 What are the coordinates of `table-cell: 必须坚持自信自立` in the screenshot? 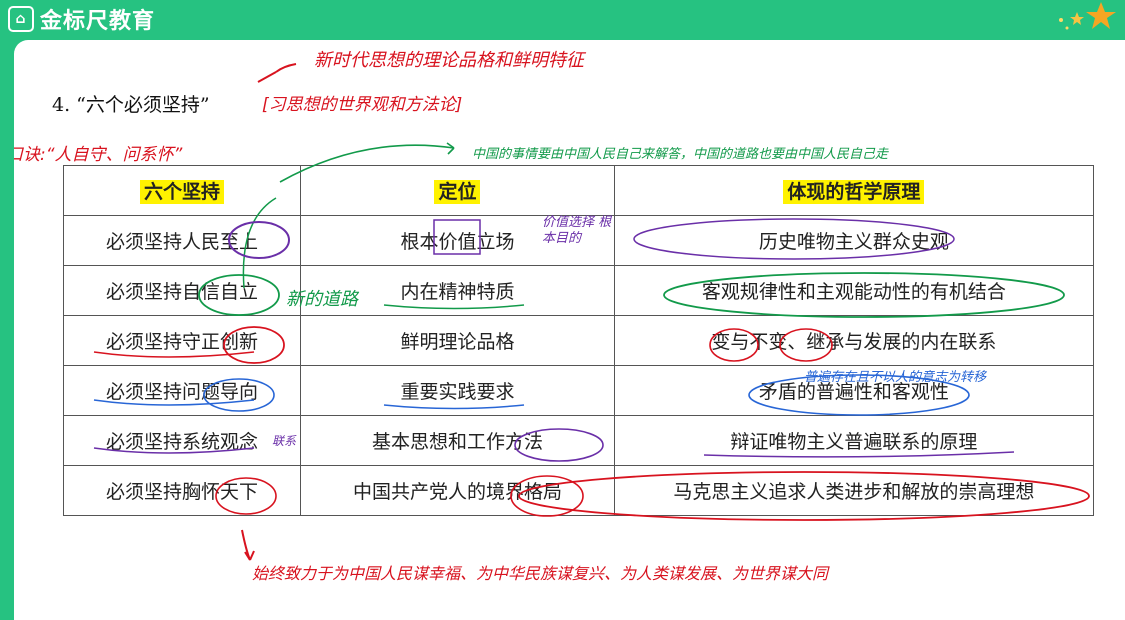 It's located at (182, 290).